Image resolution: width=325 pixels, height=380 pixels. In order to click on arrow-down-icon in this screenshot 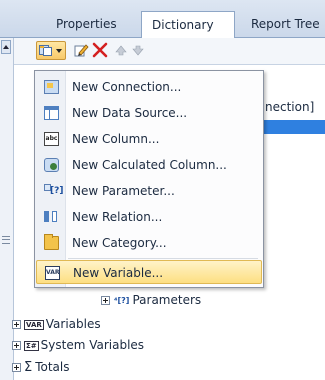, I will do `click(138, 50)`.